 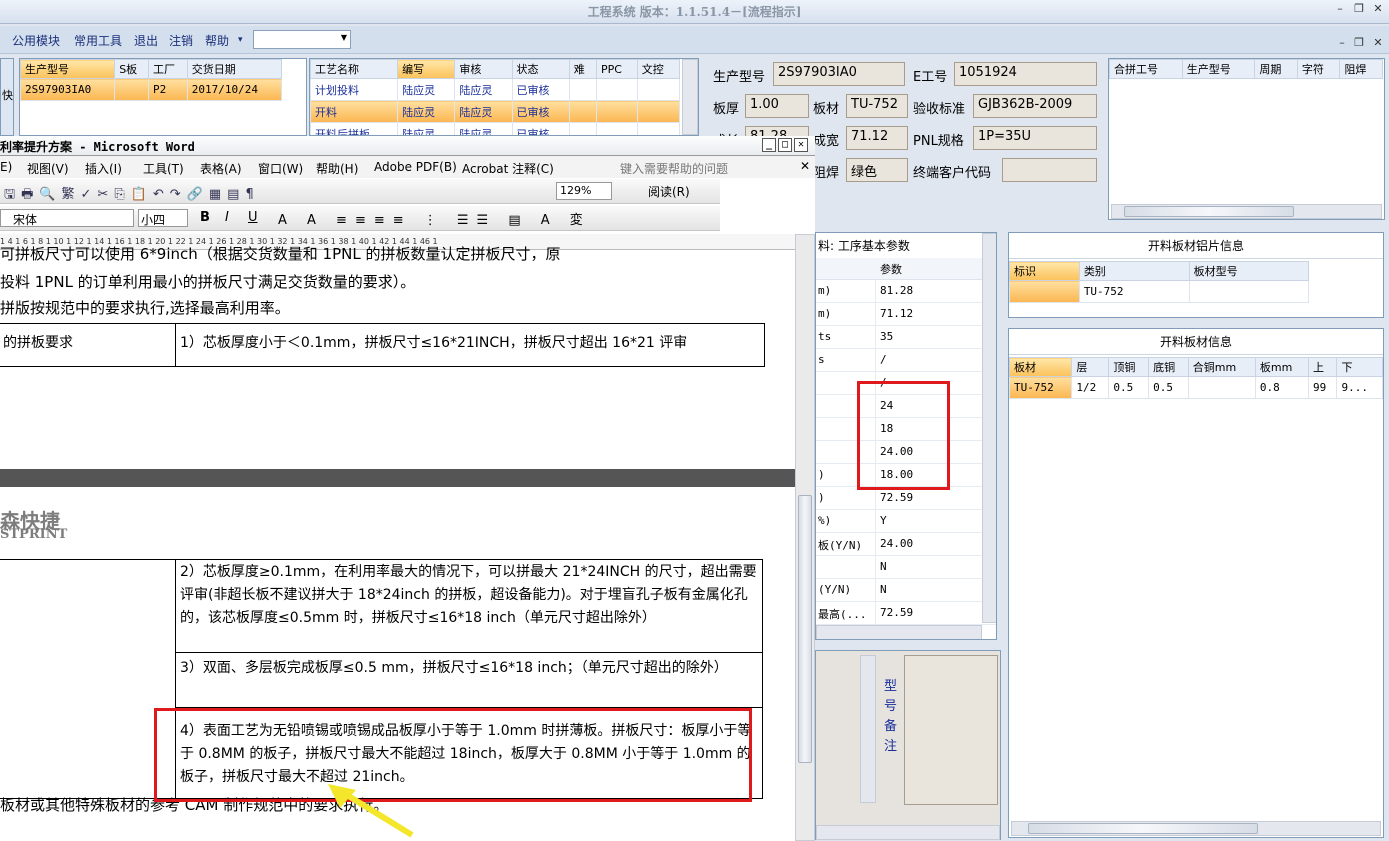 What do you see at coordinates (906, 590) in the screenshot?
I see `table-row: (Y/N) N` at bounding box center [906, 590].